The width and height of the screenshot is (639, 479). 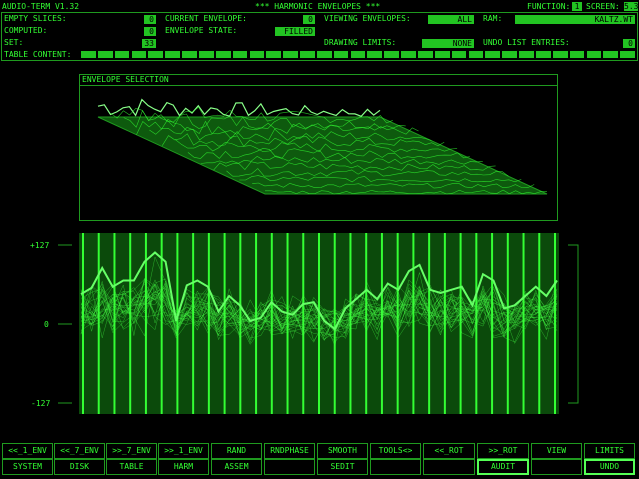 I want to click on screen-label: SCREEN:, so click(x=603, y=6).